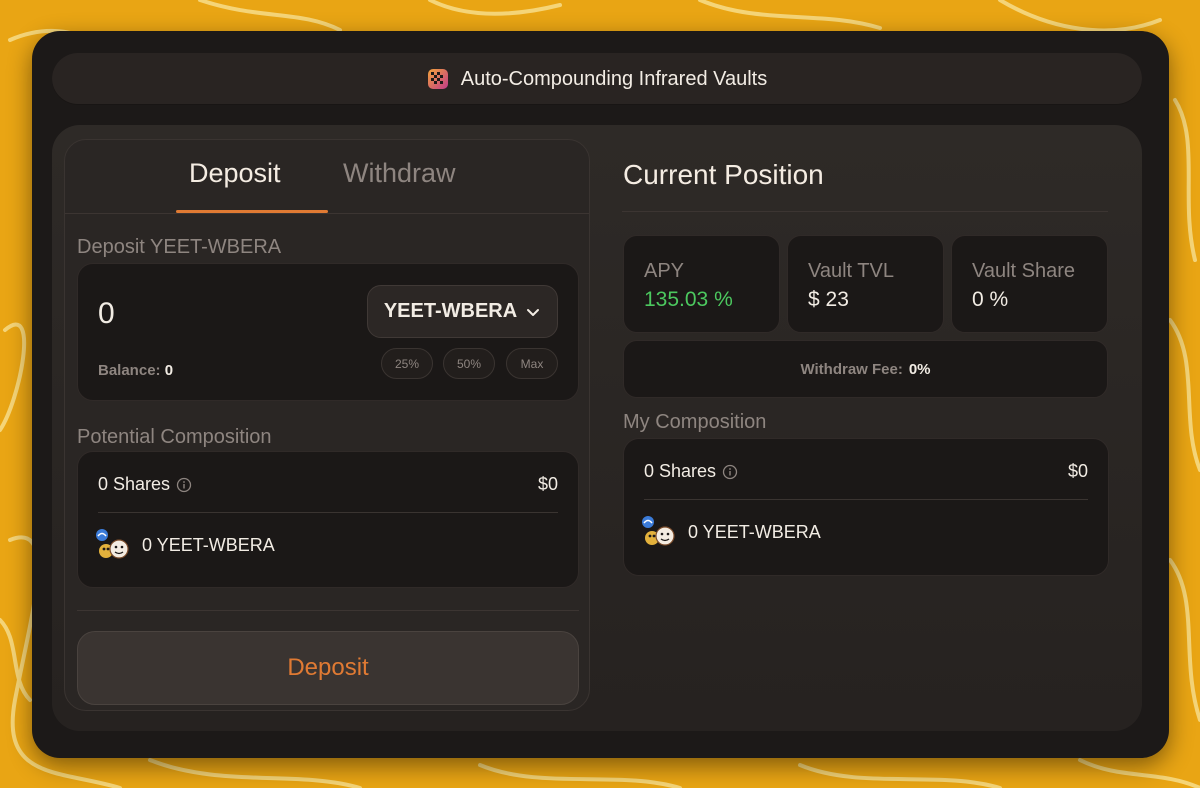 The width and height of the screenshot is (1200, 788). Describe the element at coordinates (252, 211) in the screenshot. I see `active-tab-indicator` at that location.